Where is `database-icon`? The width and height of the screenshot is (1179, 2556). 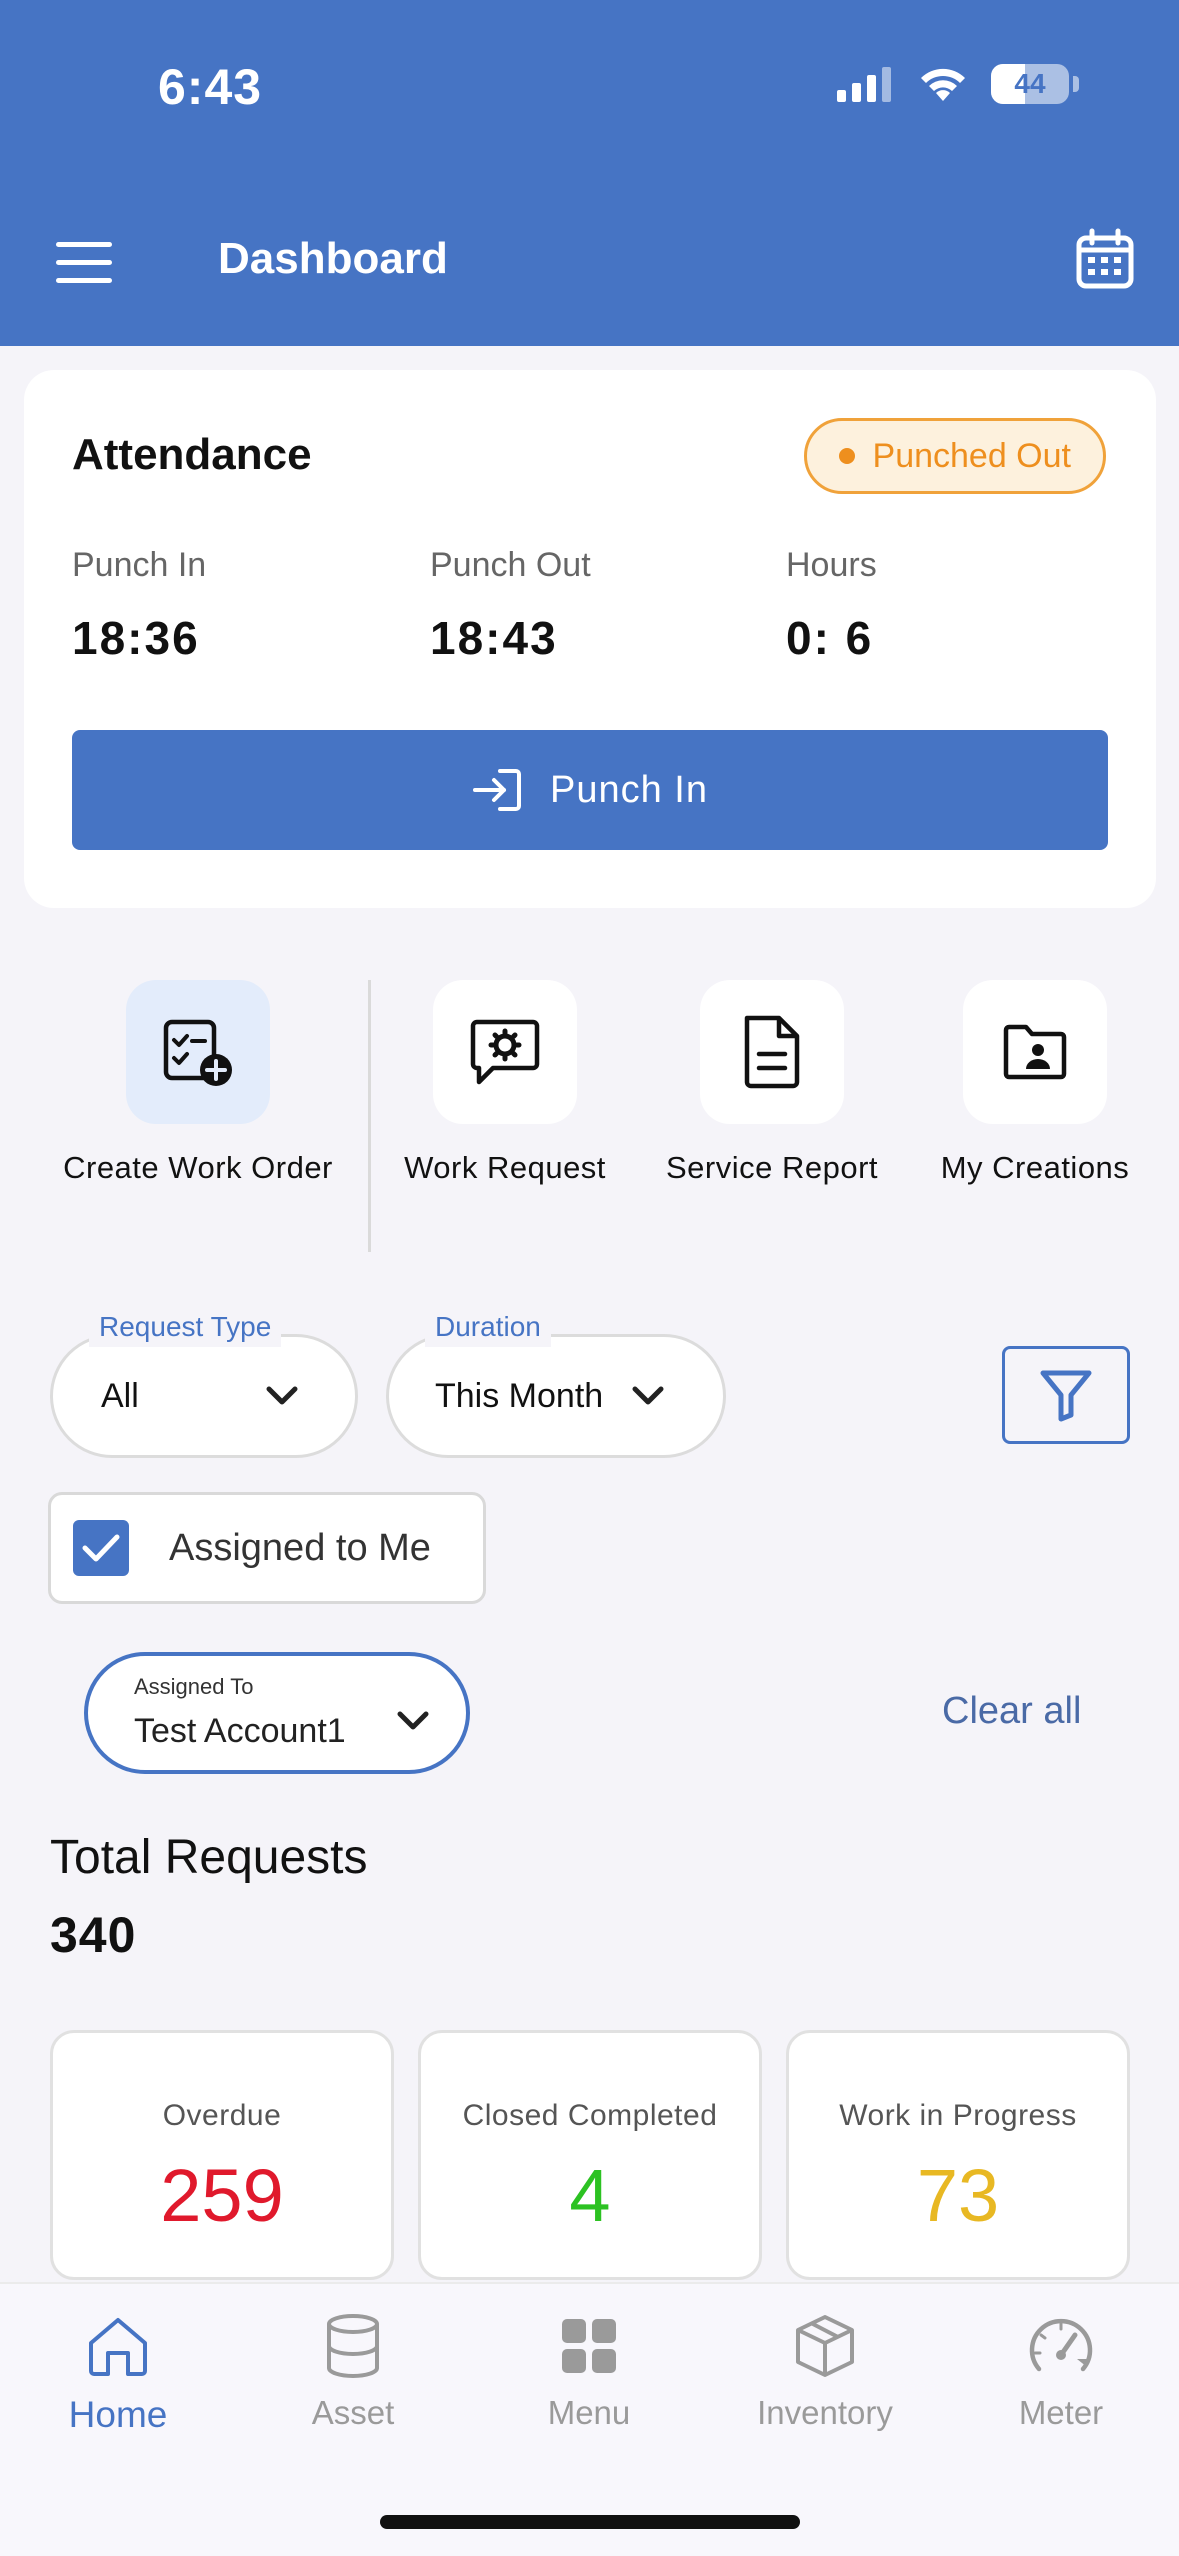
database-icon is located at coordinates (353, 2346).